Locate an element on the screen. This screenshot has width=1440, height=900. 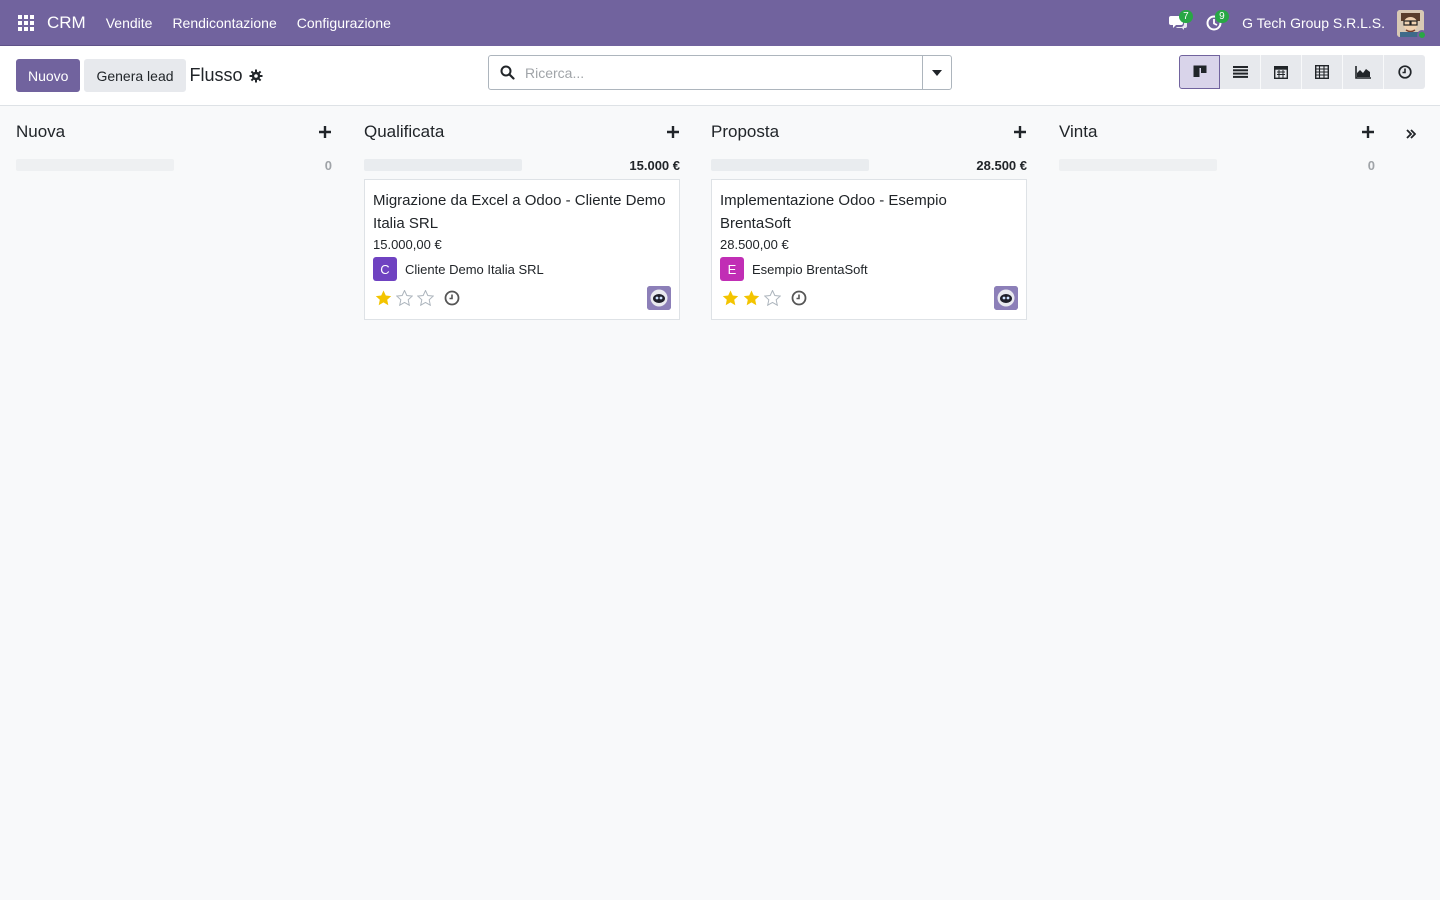
view-calendar-button is located at coordinates (1281, 72).